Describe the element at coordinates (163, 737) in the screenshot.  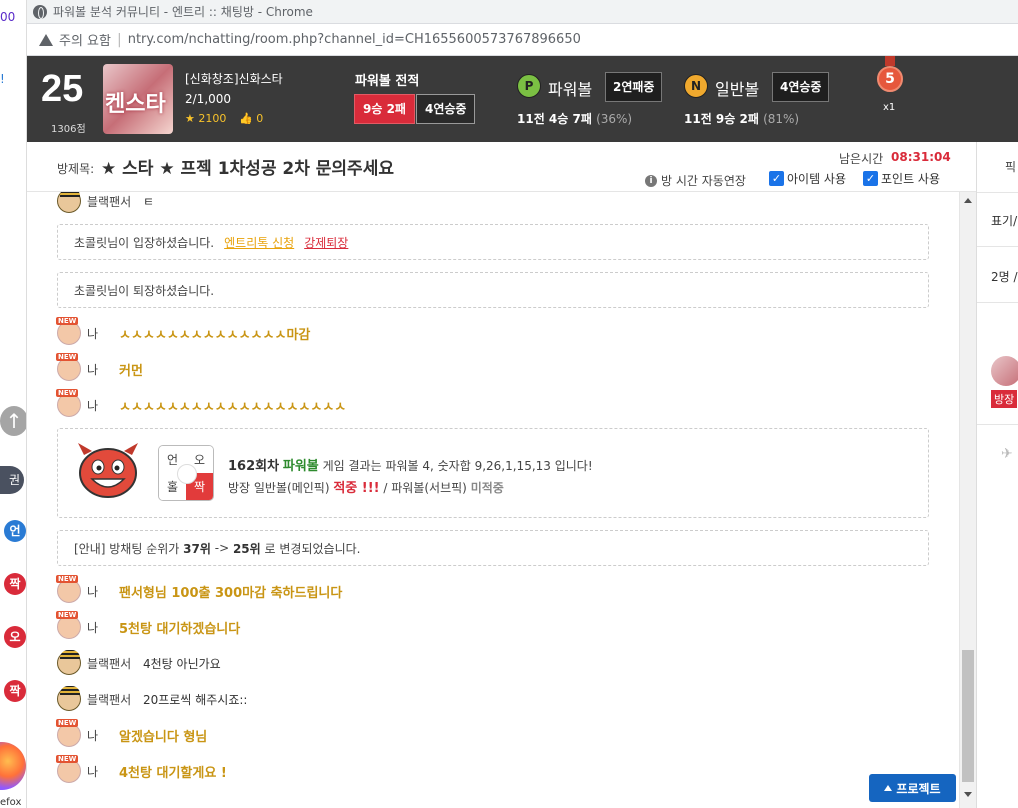
I see `chat-text: 알겠습니다 형님` at that location.